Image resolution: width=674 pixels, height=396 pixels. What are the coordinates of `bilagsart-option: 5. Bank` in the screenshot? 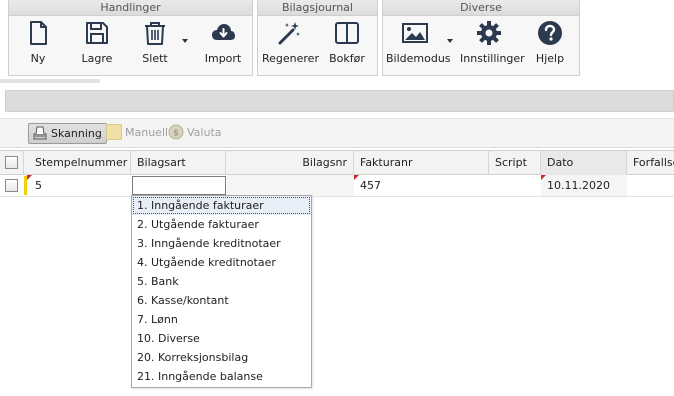 It's located at (221, 281).